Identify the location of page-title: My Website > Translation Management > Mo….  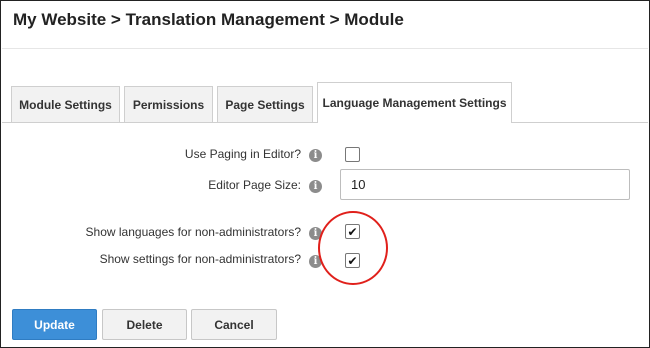
(208, 19).